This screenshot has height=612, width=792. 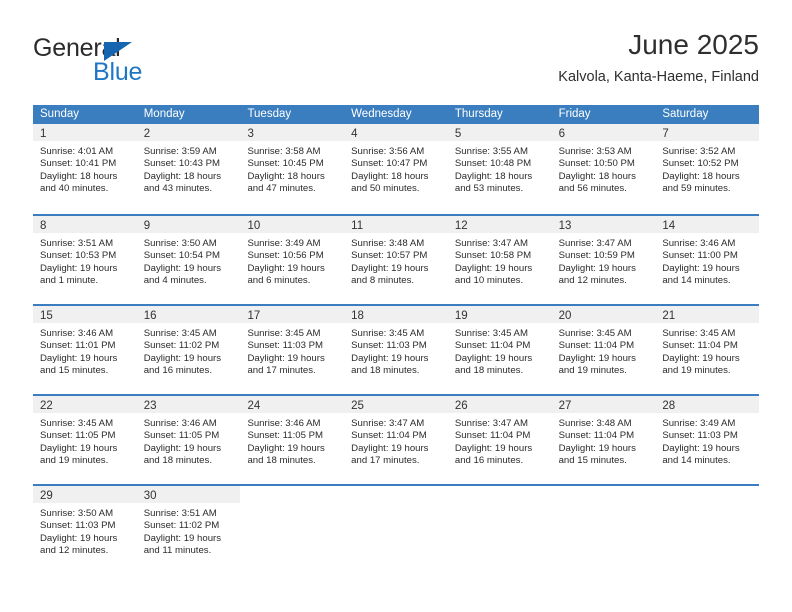 What do you see at coordinates (285, 164) in the screenshot?
I see `sunset-text: Sunset: 10:45 PM` at bounding box center [285, 164].